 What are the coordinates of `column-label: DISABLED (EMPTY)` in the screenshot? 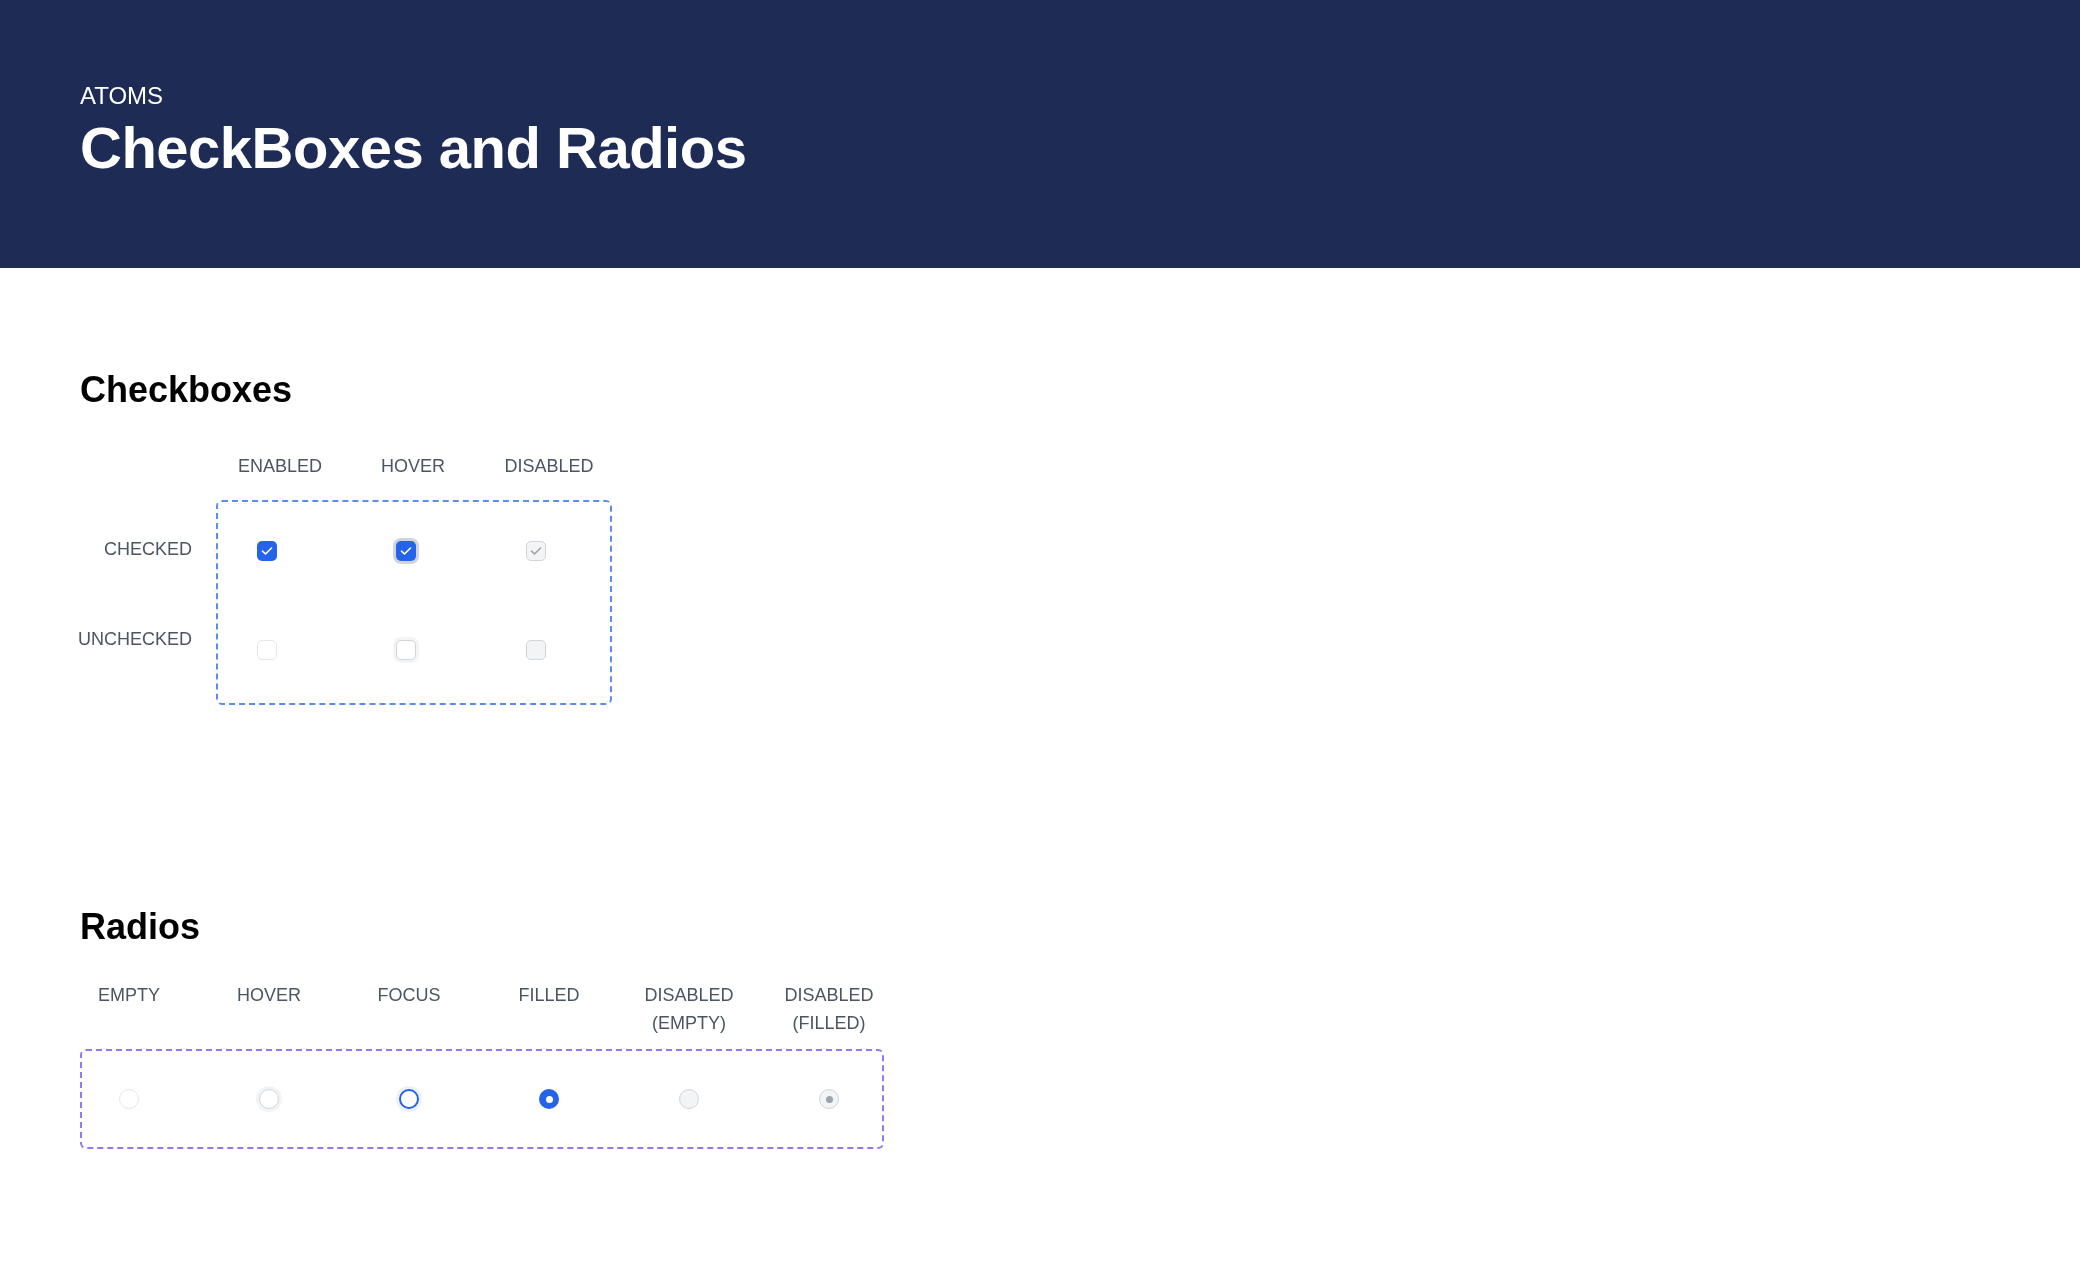 It's located at (689, 1009).